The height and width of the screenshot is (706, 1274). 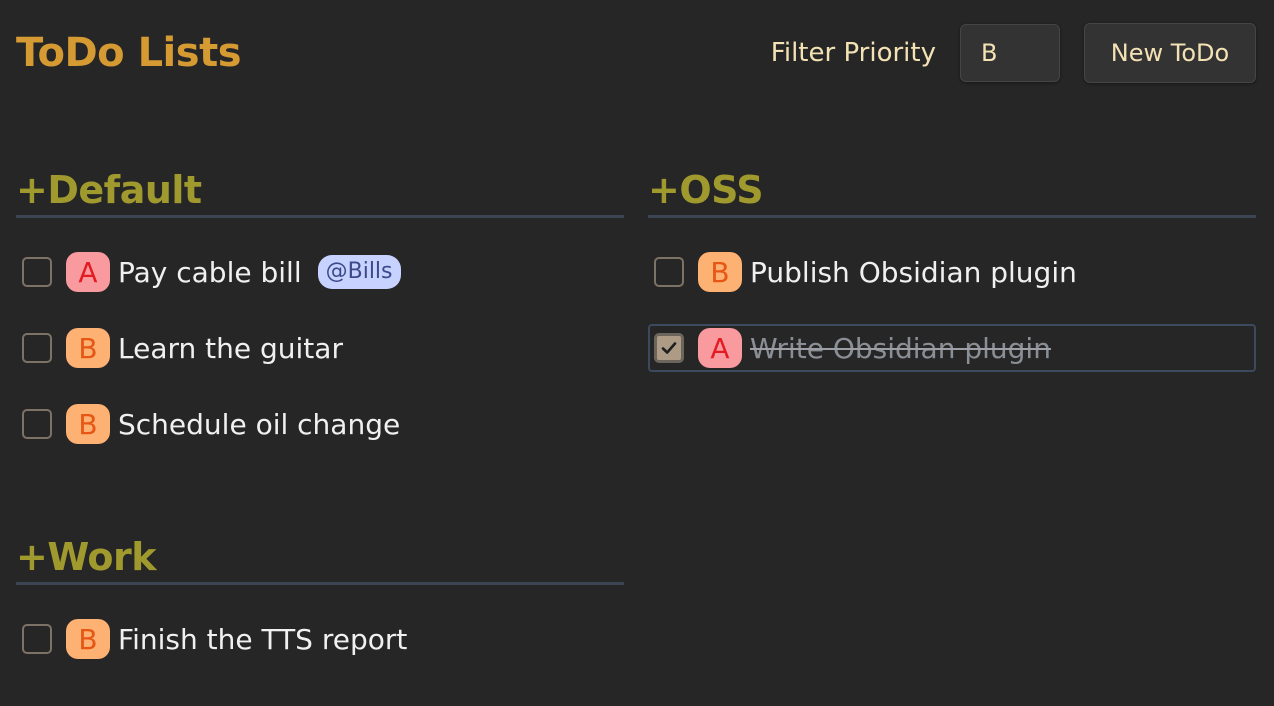 I want to click on todo-item: B Publish Obsidian plugin, so click(x=952, y=272).